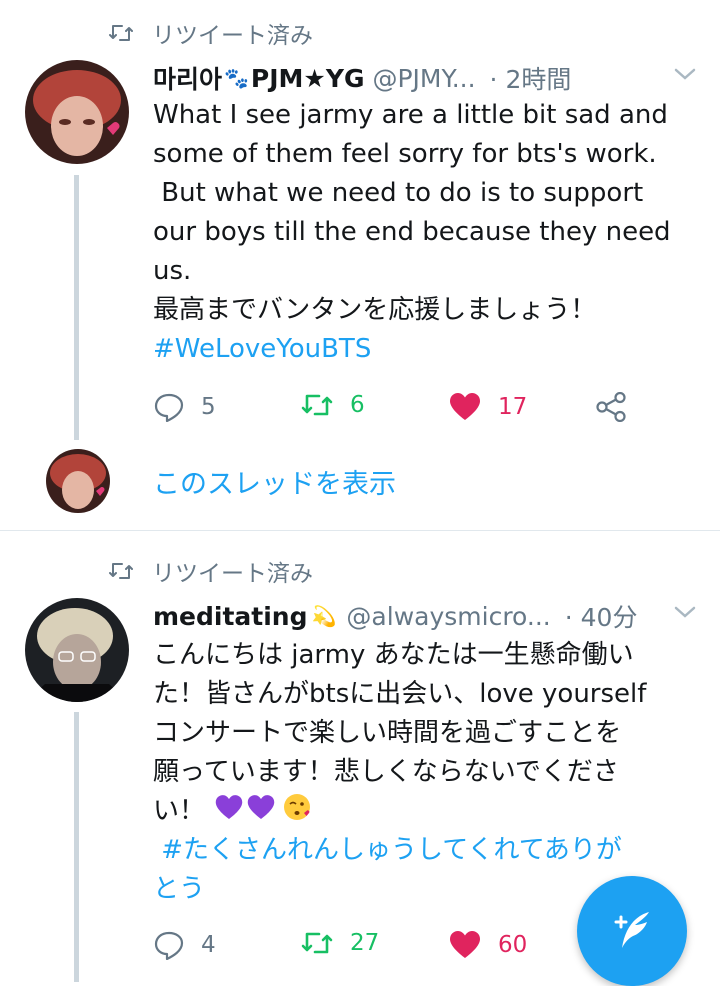 This screenshot has width=720, height=986. I want to click on reply-count: 4, so click(208, 945).